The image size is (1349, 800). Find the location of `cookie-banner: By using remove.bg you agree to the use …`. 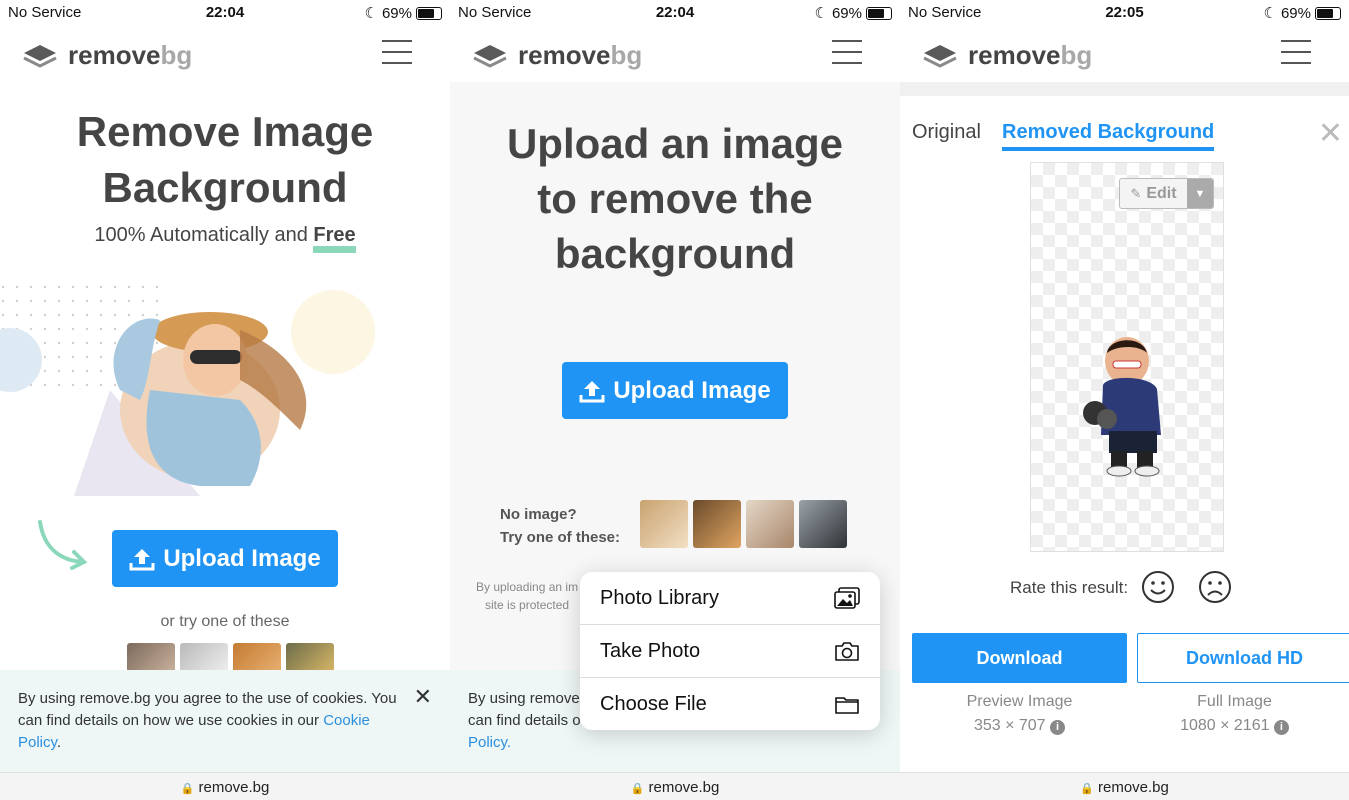

cookie-banner: By using remove.bg you agree to the use … is located at coordinates (225, 722).